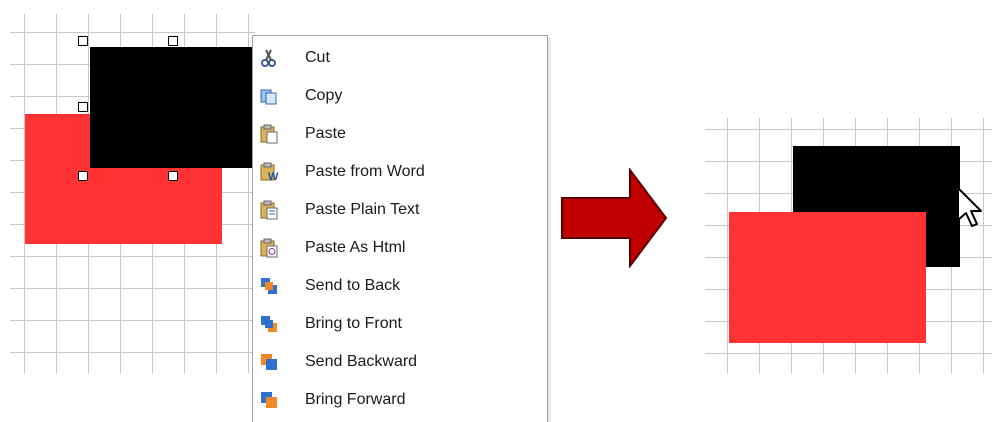  I want to click on menu-item-label: Send to Back, so click(353, 285).